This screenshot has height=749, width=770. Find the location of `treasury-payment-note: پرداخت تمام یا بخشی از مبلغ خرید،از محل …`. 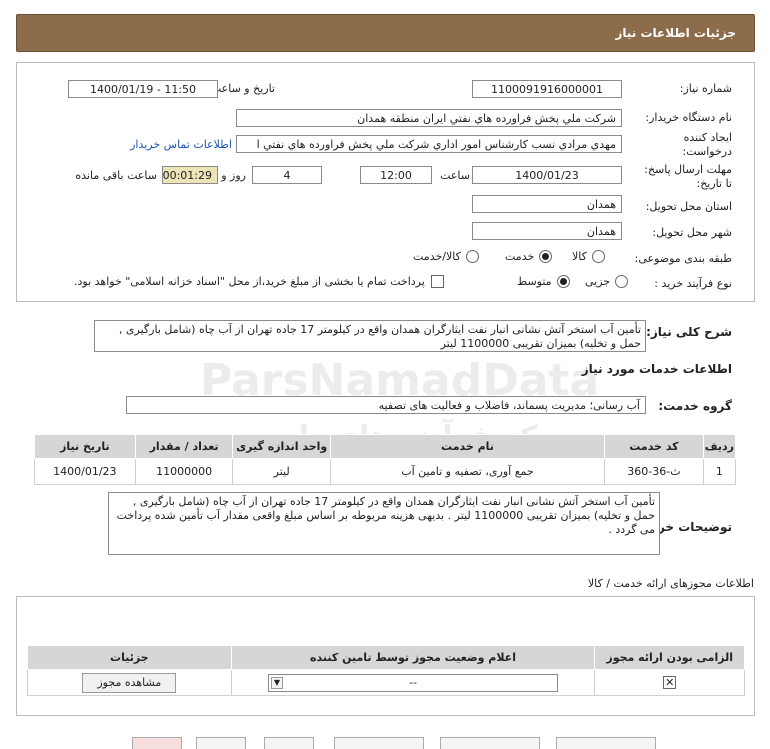

treasury-payment-note: پرداخت تمام یا بخشی از مبلغ خرید،از محل … is located at coordinates (249, 281).